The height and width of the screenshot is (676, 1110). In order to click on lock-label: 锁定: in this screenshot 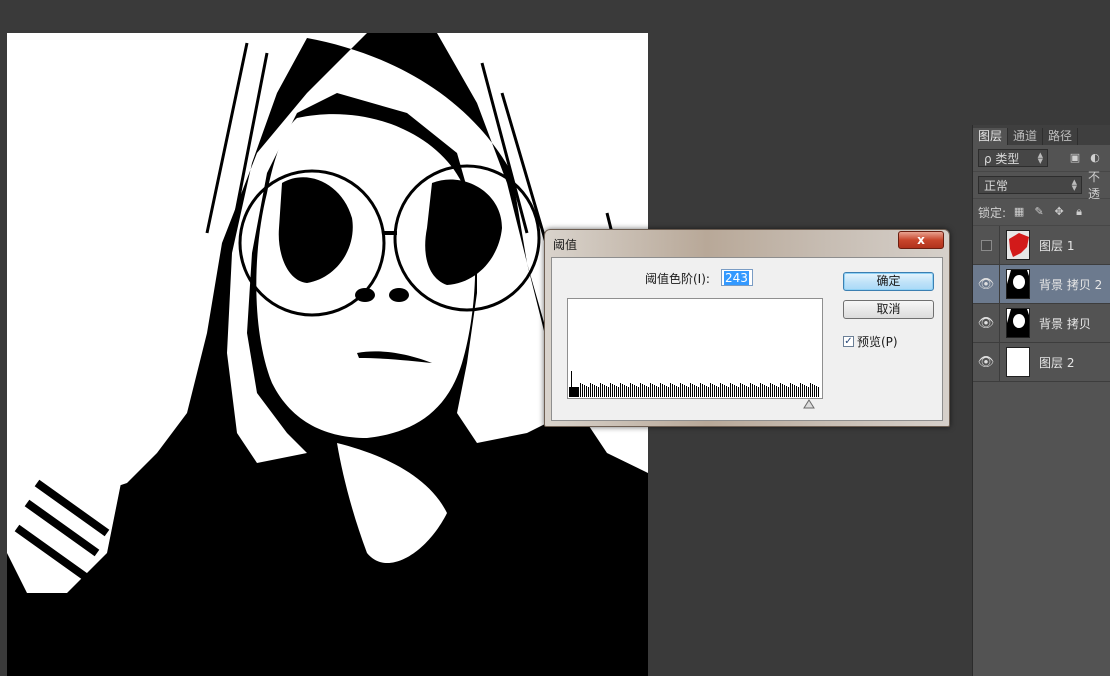, I will do `click(992, 212)`.